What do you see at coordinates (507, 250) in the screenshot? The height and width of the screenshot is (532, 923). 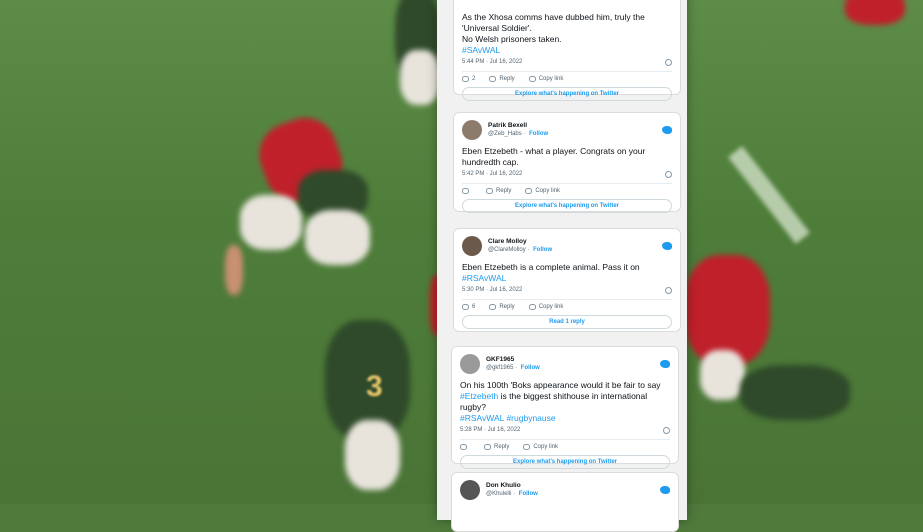 I see `author-handle: @ClareMolloy` at bounding box center [507, 250].